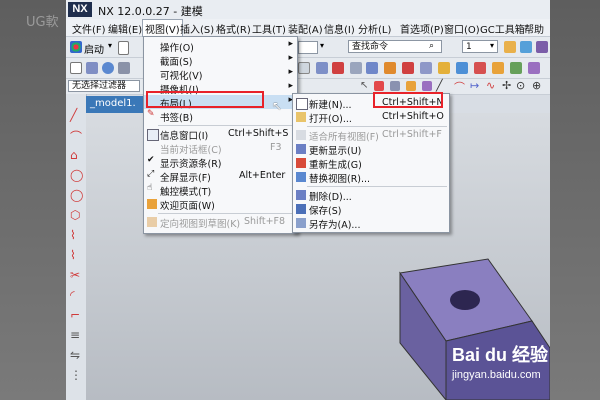 The image size is (600, 400). Describe the element at coordinates (76, 136) in the screenshot. I see `arc-tool-icon: ⌒` at that location.